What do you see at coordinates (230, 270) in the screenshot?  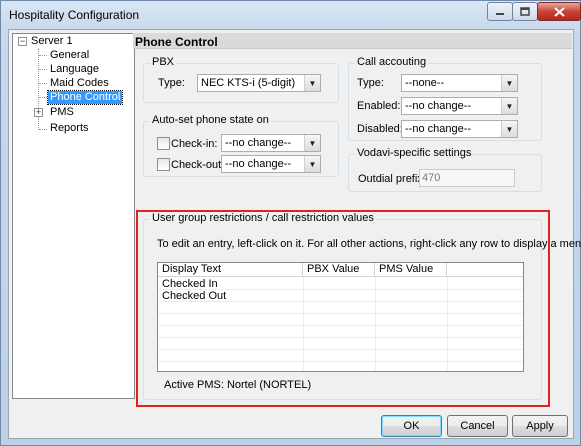 I see `column-display-text: Display Text` at bounding box center [230, 270].